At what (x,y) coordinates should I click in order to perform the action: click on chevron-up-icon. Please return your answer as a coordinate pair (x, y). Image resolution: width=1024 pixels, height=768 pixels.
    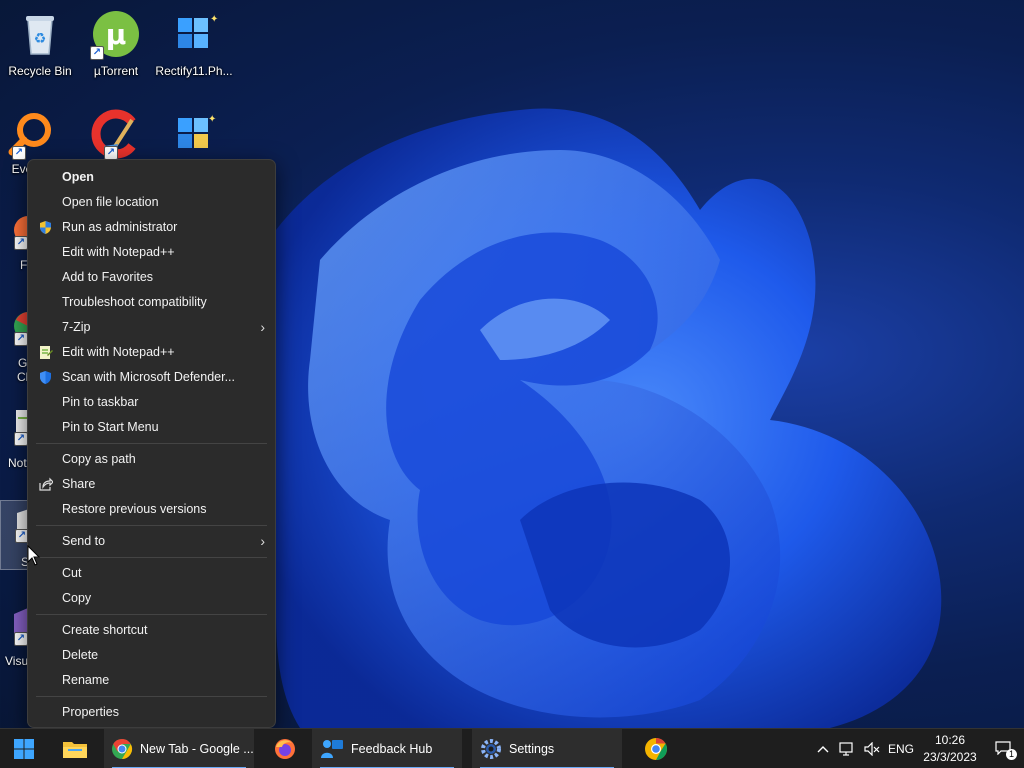
    Looking at the image, I should click on (823, 749).